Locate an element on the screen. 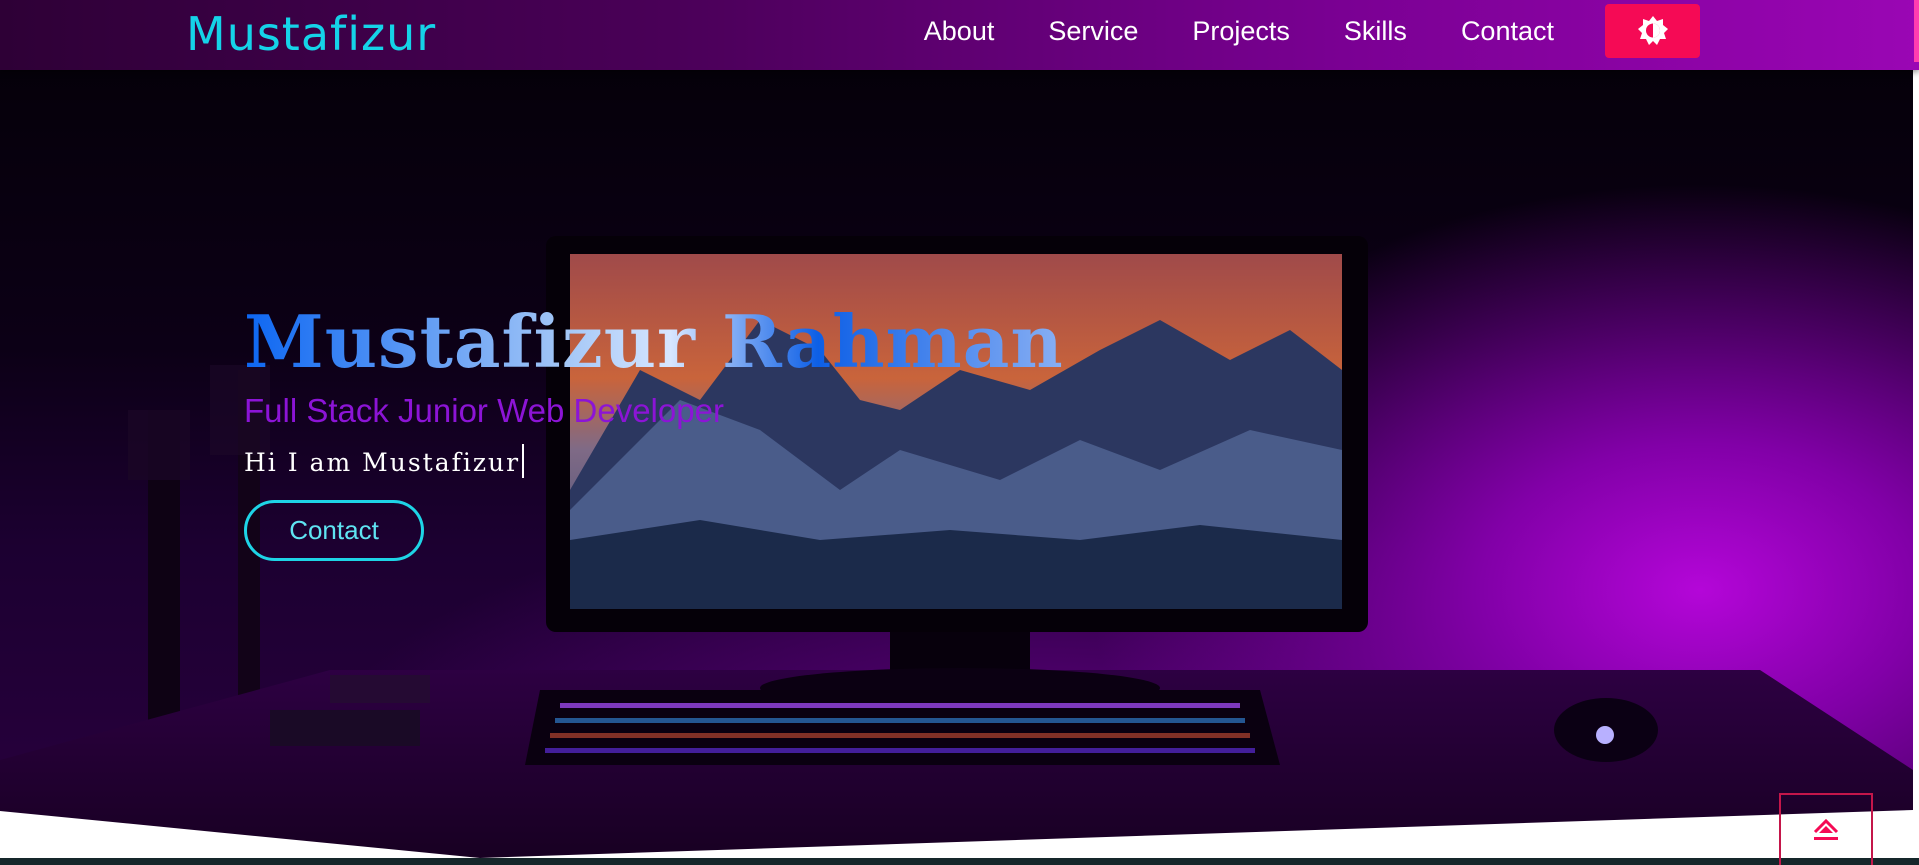 This screenshot has height=865, width=1919. nav-link-contact: Contact is located at coordinates (1507, 31).